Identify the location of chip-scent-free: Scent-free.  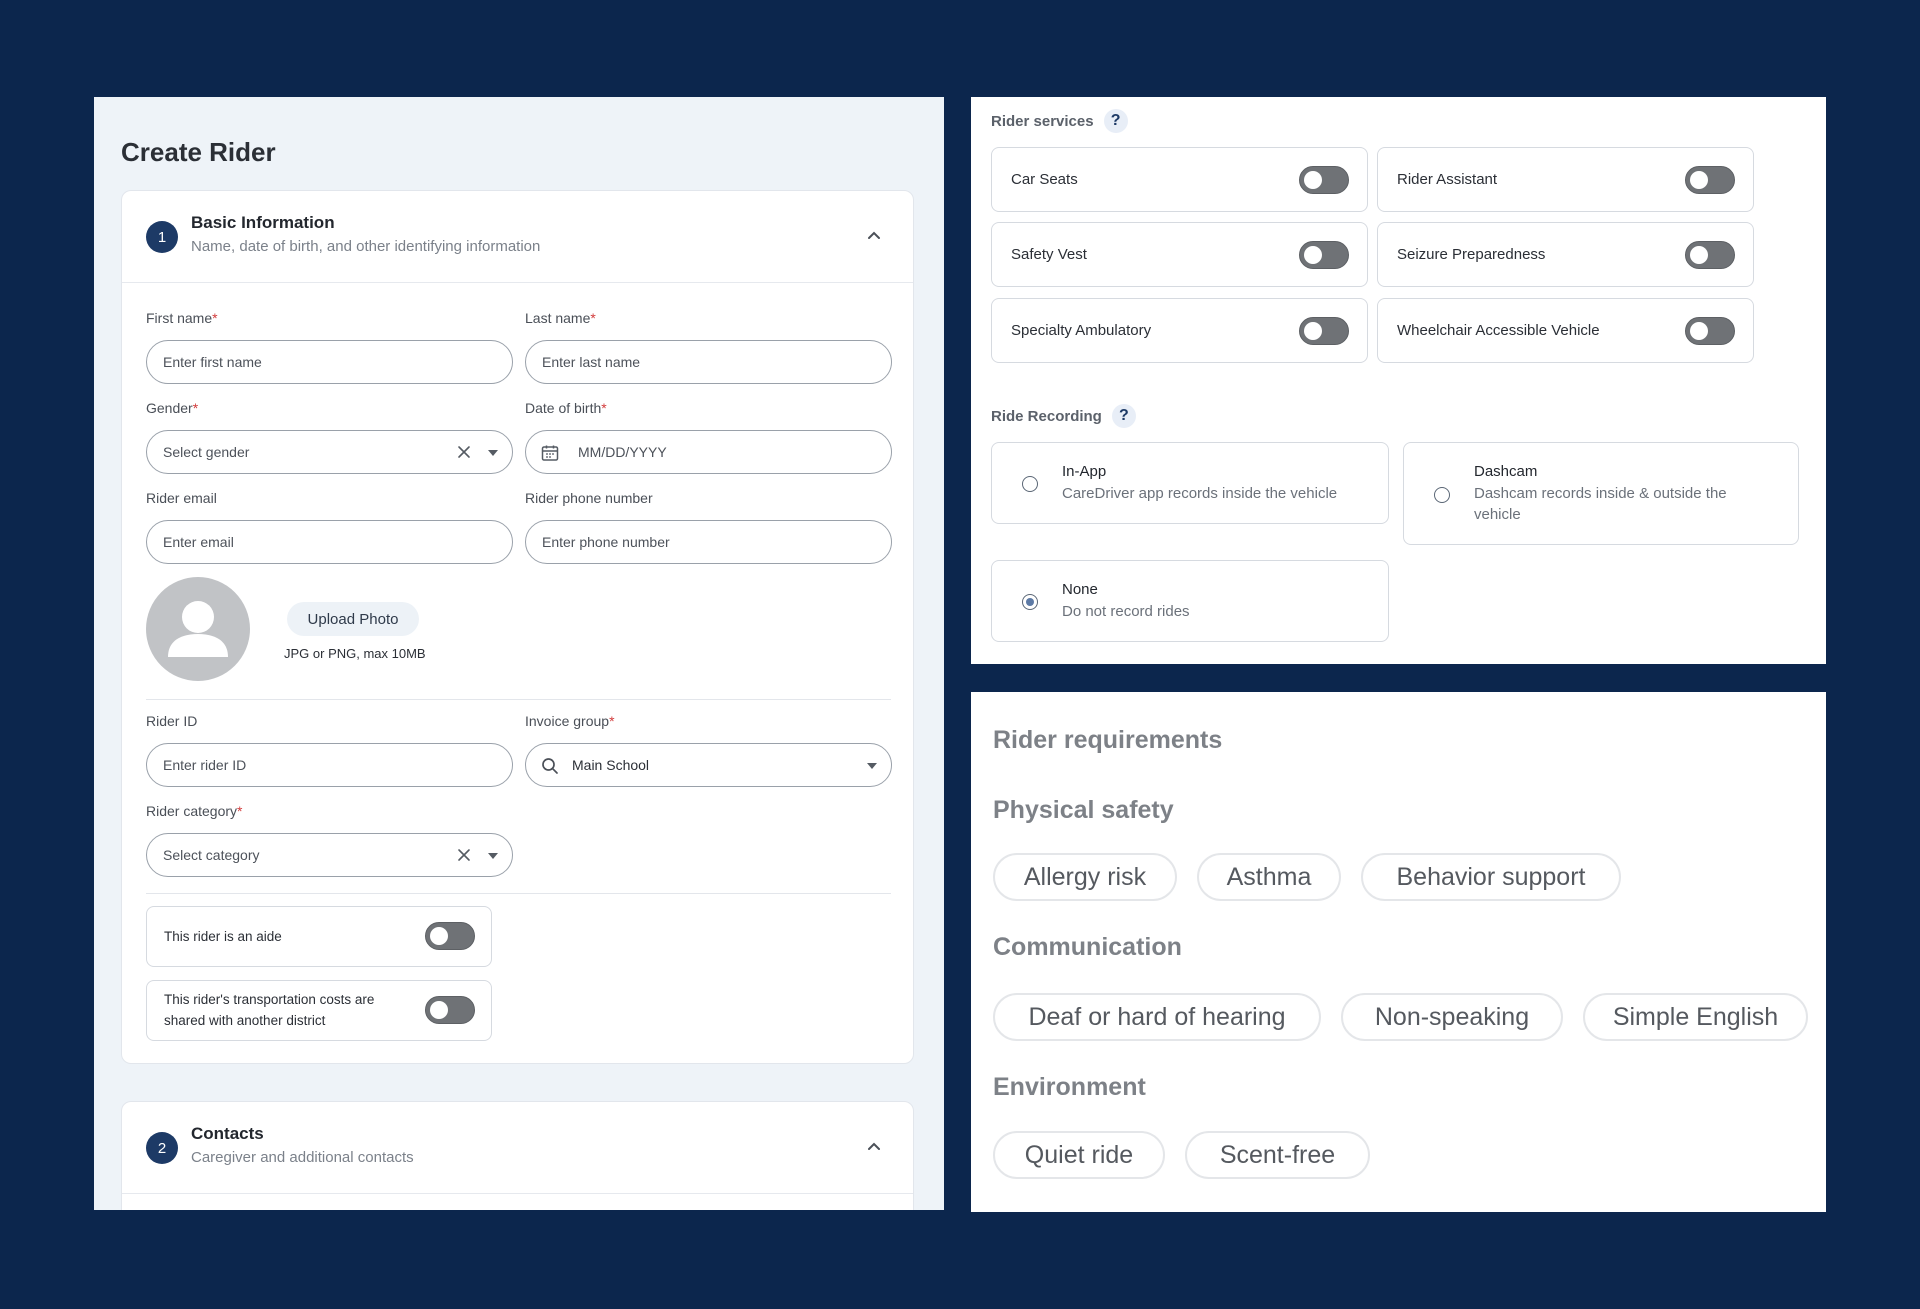
(1277, 1155).